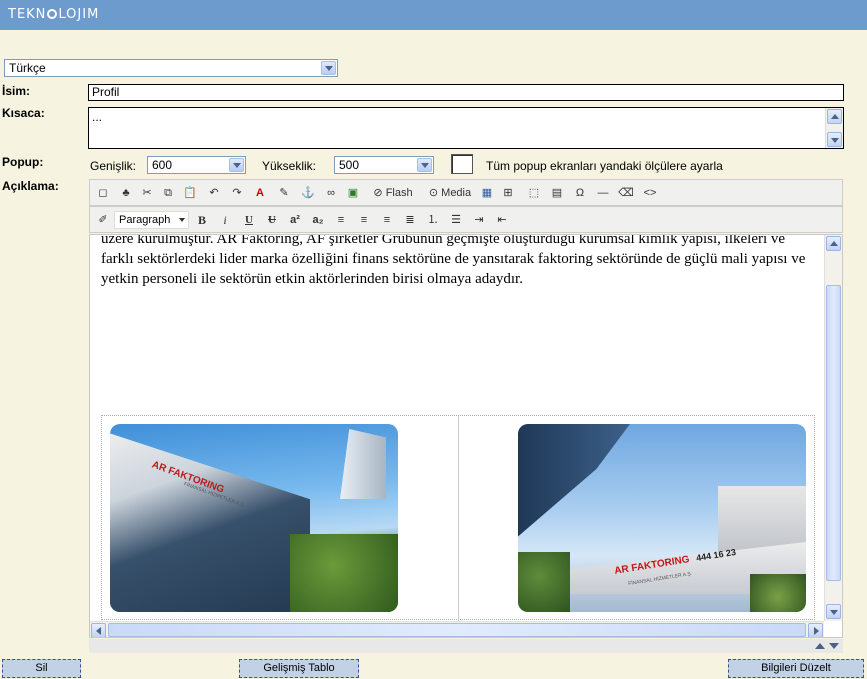 This screenshot has height=679, width=867. What do you see at coordinates (650, 193) in the screenshot?
I see `html-source-icon: <>` at bounding box center [650, 193].